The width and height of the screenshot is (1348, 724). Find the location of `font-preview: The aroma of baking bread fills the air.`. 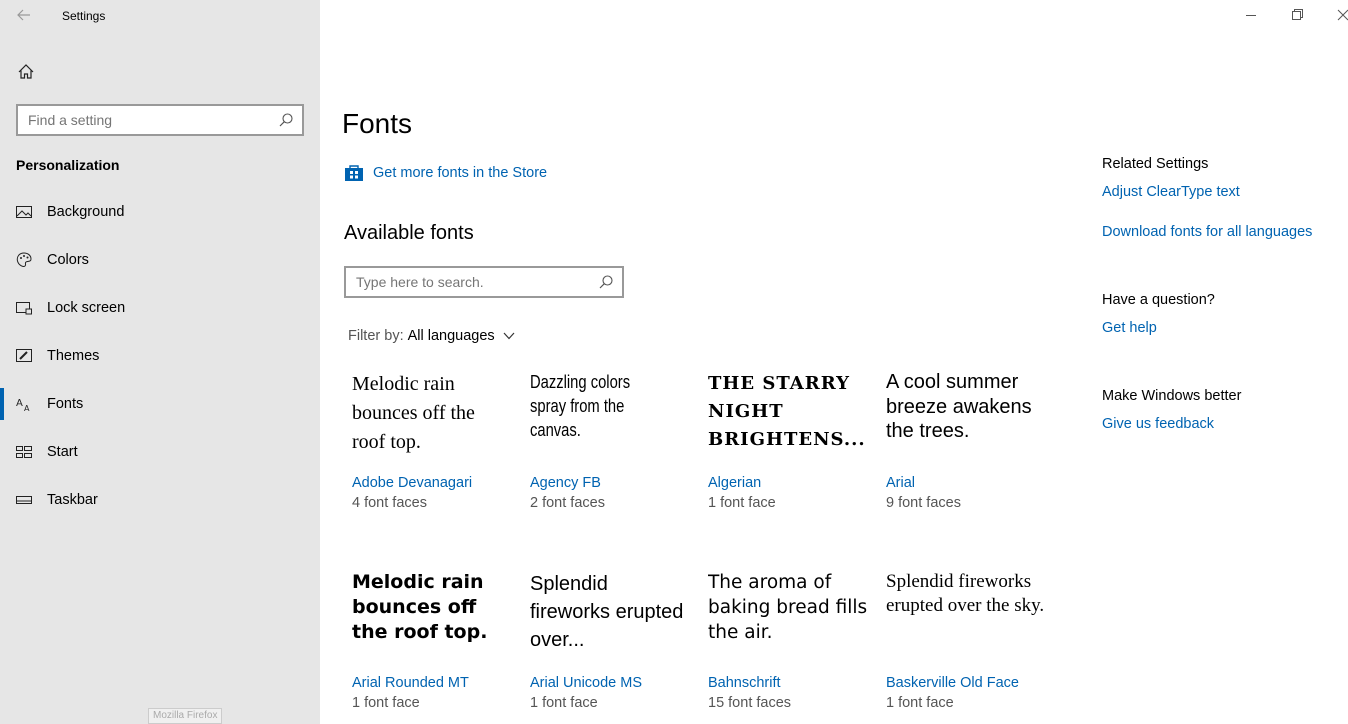

font-preview: The aroma of baking bread fills the air. is located at coordinates (788, 607).